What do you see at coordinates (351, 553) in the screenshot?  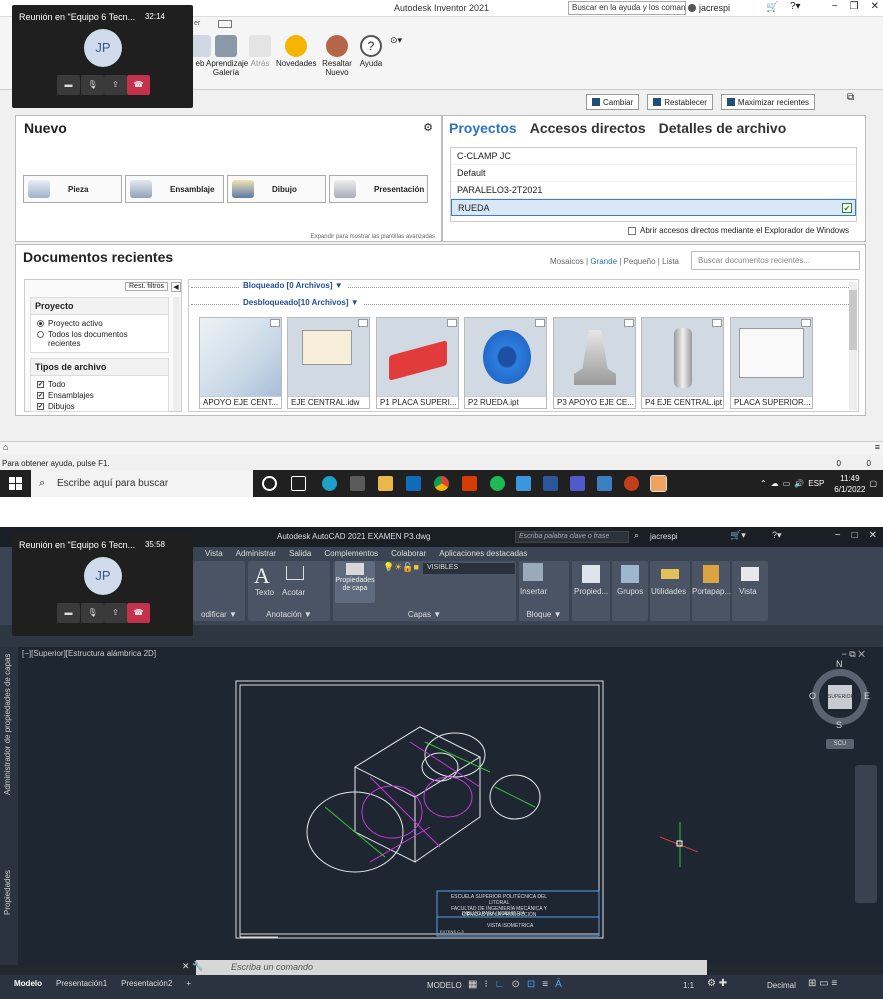 I see `tab-complementos: Complementos` at bounding box center [351, 553].